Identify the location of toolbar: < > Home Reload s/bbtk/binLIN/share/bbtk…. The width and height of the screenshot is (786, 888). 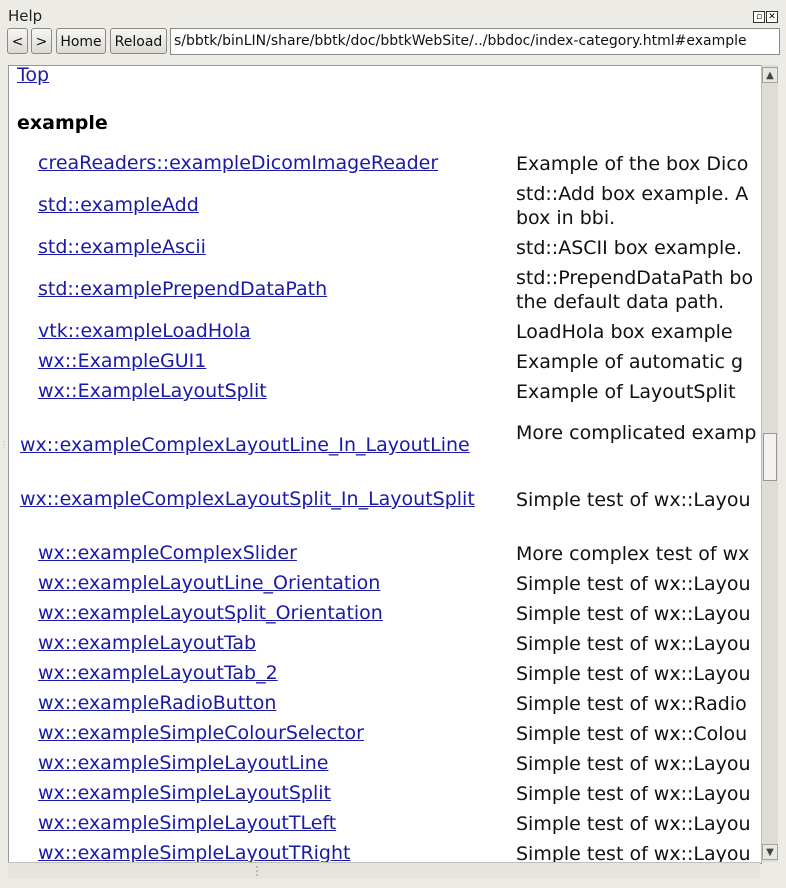
(393, 42).